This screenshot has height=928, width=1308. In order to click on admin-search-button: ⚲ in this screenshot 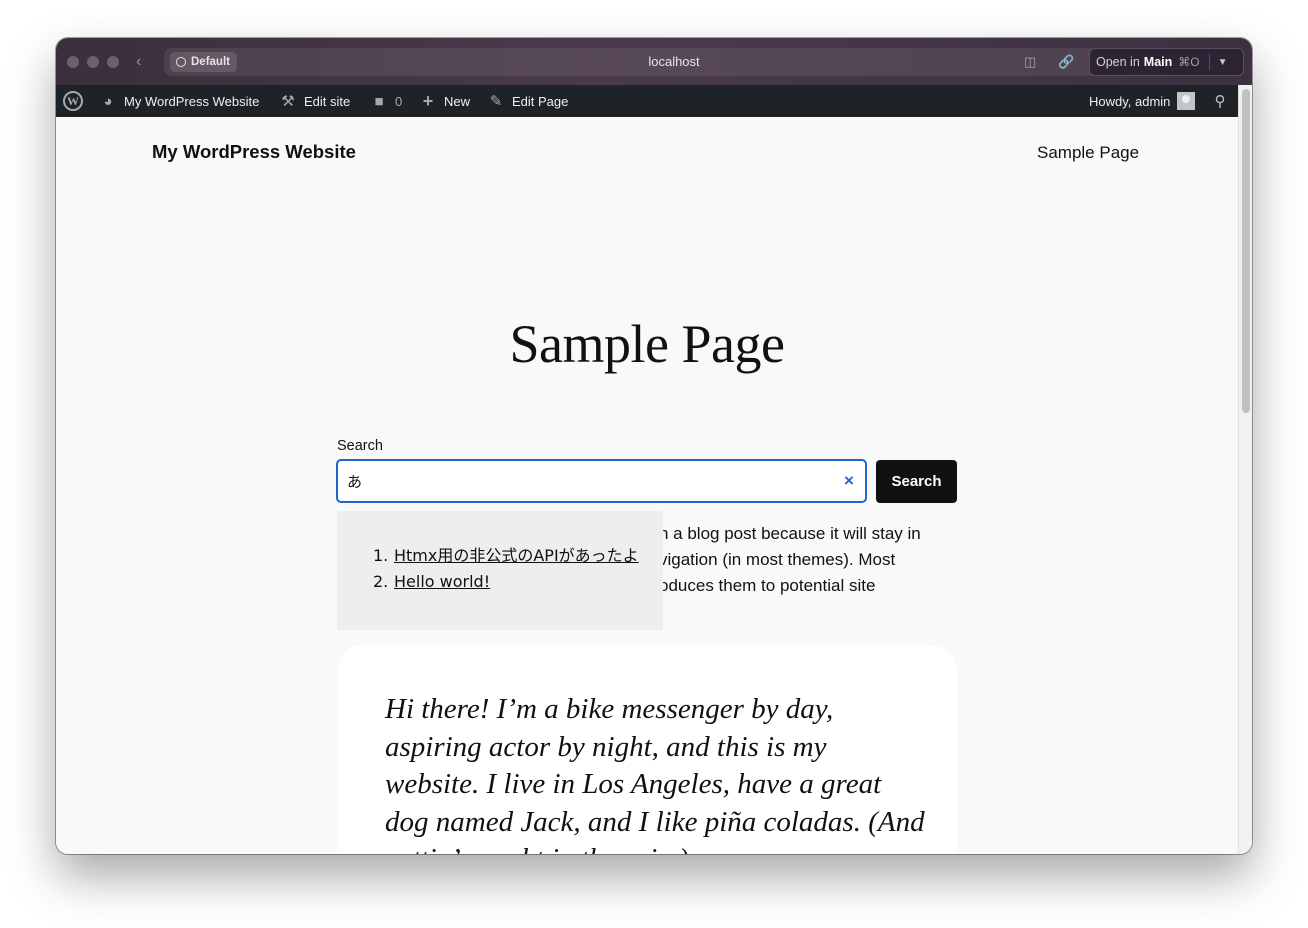, I will do `click(1220, 101)`.